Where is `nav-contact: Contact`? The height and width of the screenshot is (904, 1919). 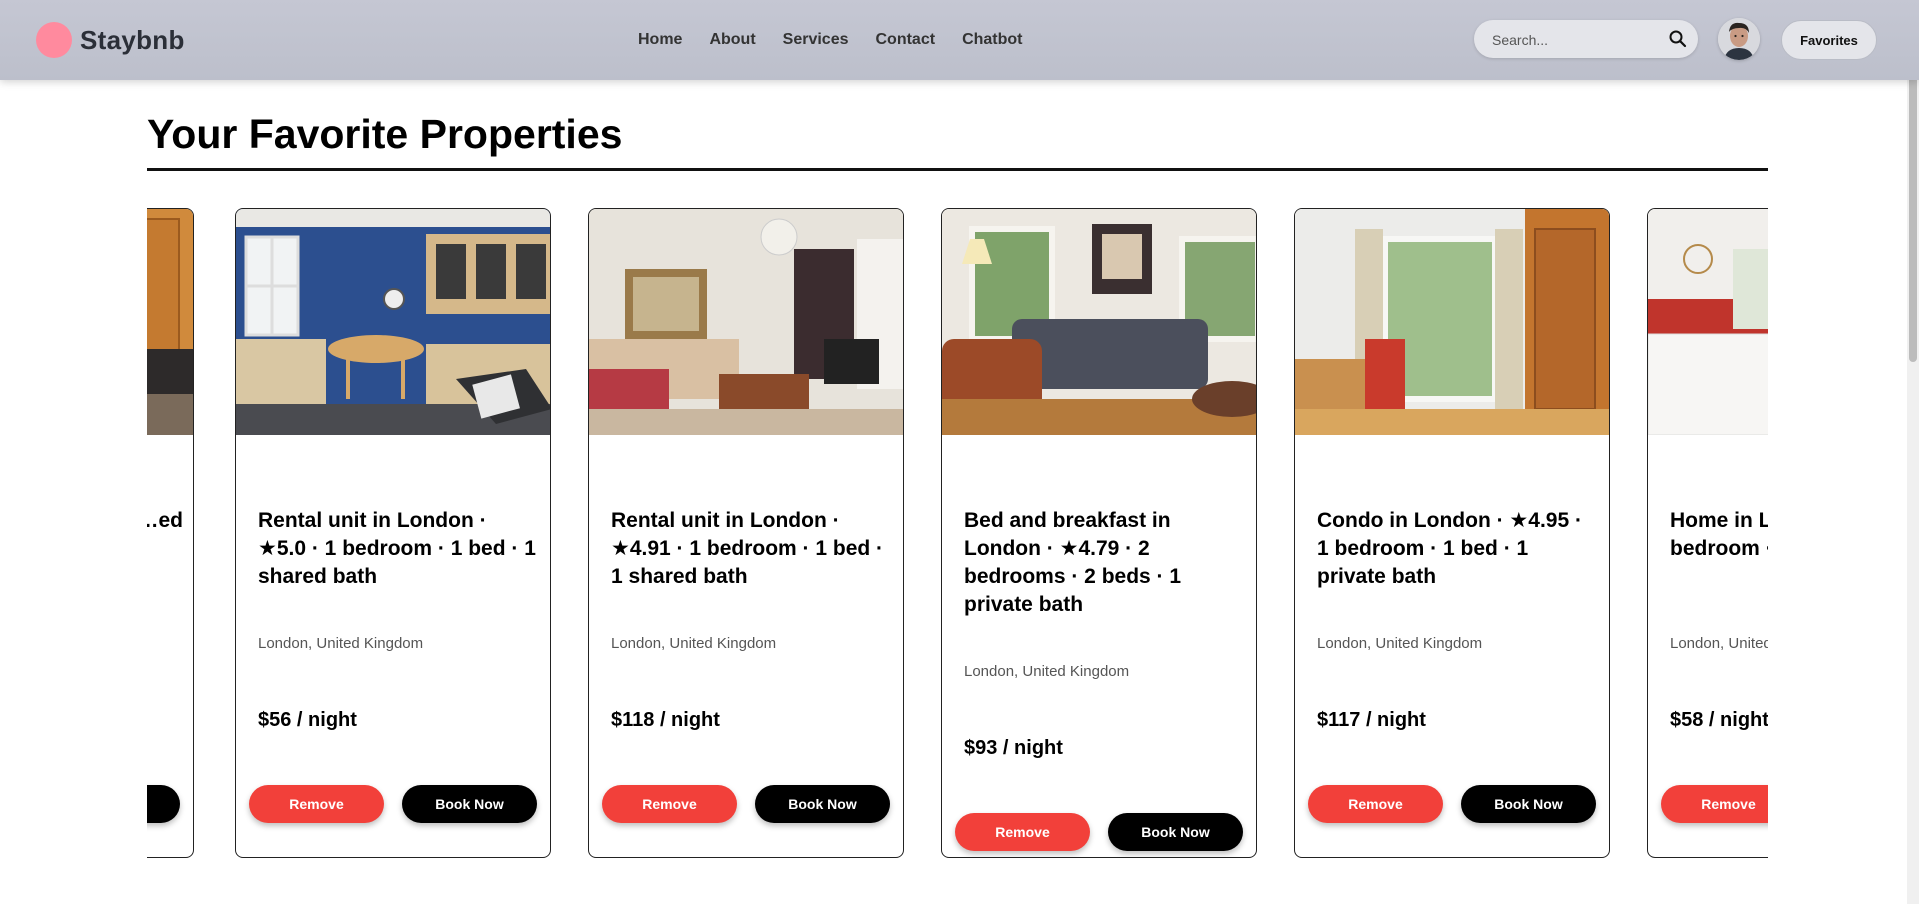 nav-contact: Contact is located at coordinates (906, 40).